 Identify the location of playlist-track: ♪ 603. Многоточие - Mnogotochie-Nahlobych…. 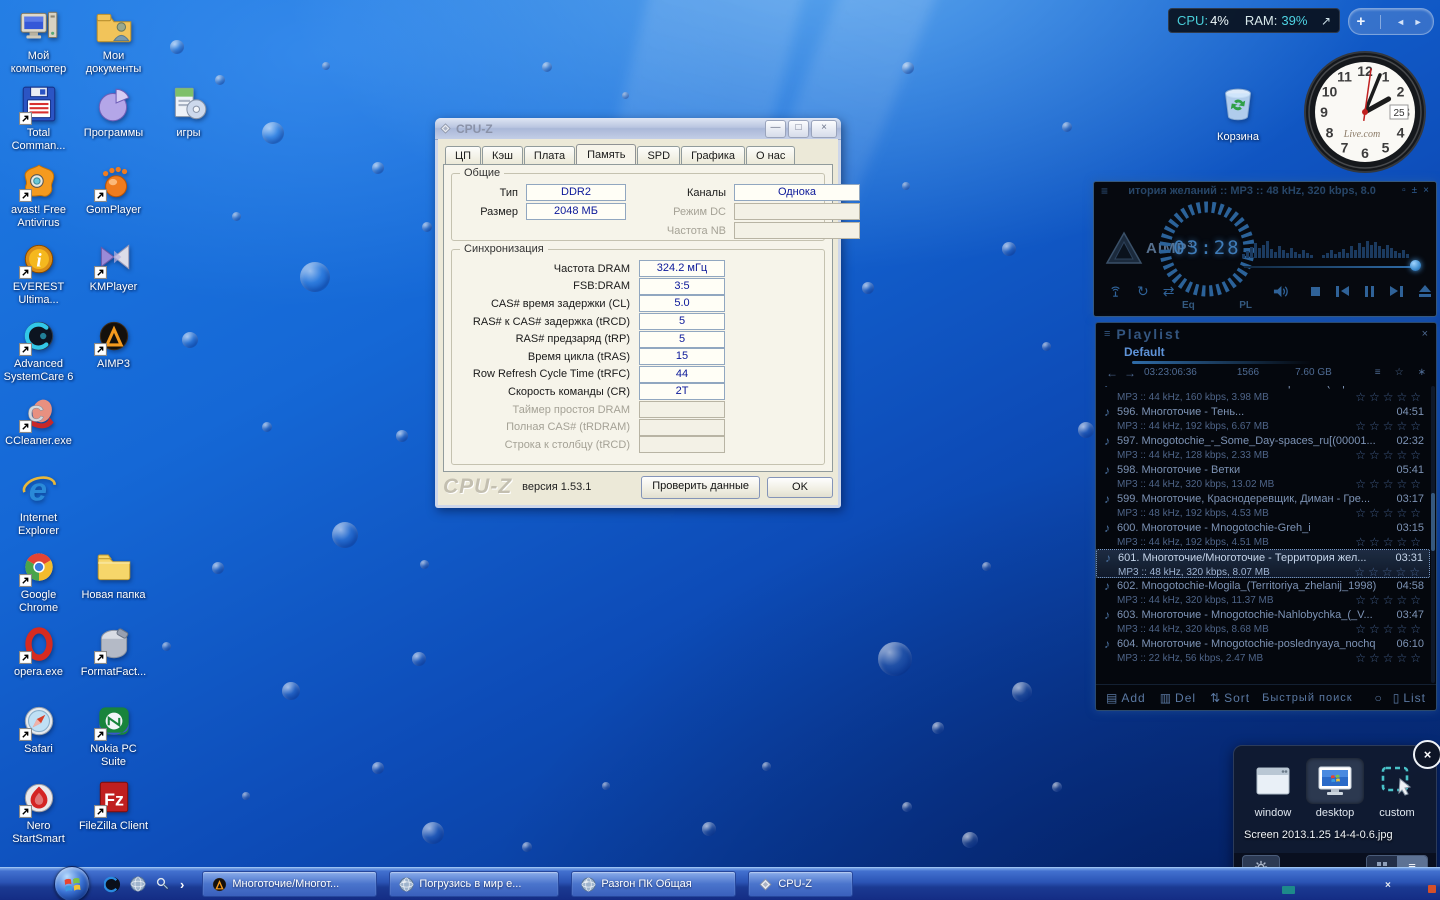
(1263, 622).